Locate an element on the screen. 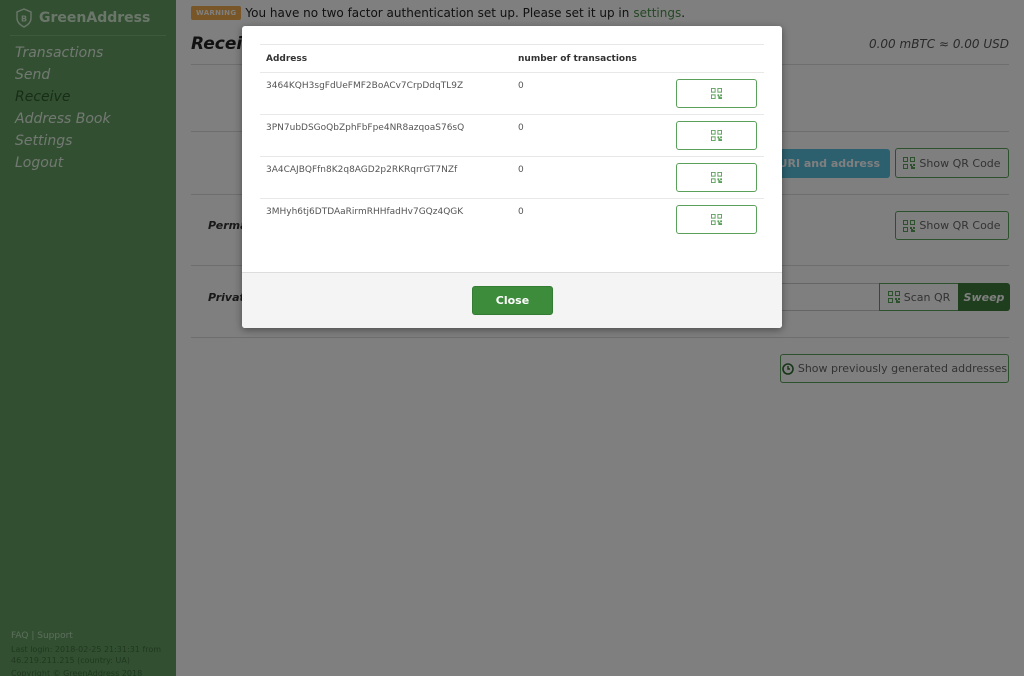  table-row: 3A4CAJBQFfn8K2q8AGD2p2RKRqrrGT7NZf 0 is located at coordinates (512, 178).